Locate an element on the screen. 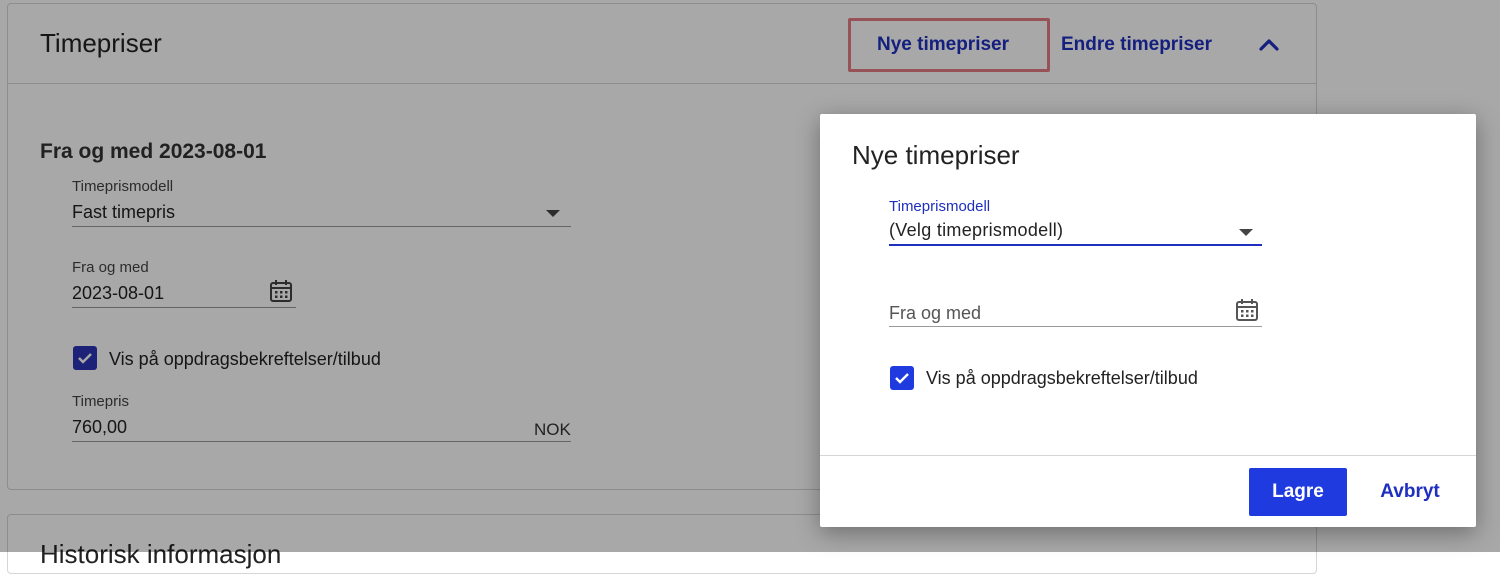 This screenshot has width=1500, height=574. dialog-date-input: Fra og med is located at coordinates (935, 313).